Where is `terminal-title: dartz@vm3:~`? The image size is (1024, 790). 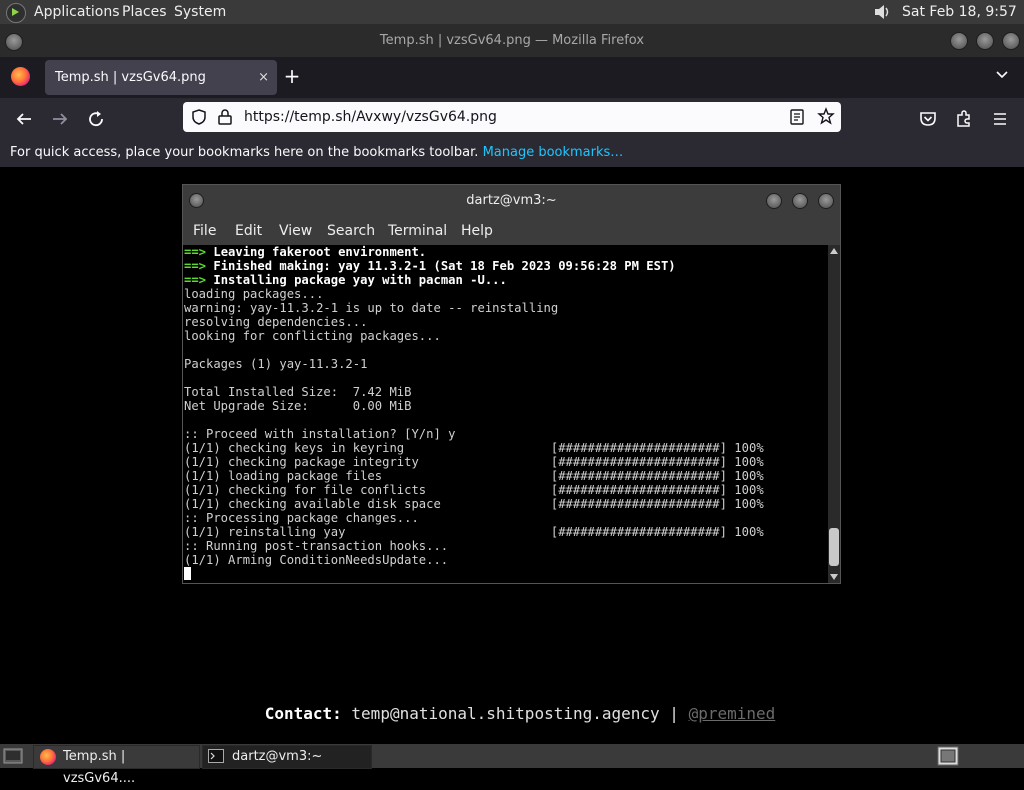 terminal-title: dartz@vm3:~ is located at coordinates (511, 200).